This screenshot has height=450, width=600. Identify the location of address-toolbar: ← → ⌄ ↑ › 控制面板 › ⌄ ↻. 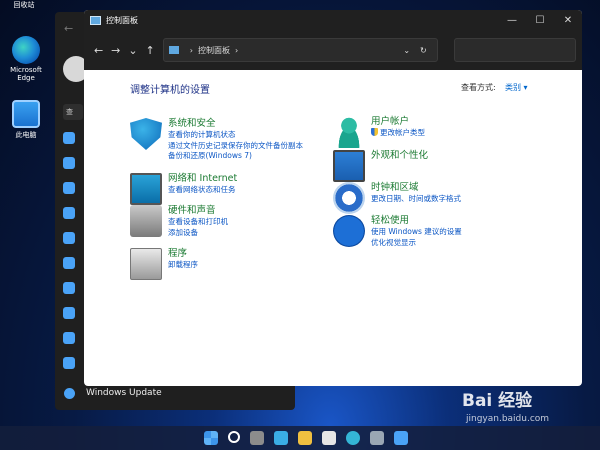
(333, 50).